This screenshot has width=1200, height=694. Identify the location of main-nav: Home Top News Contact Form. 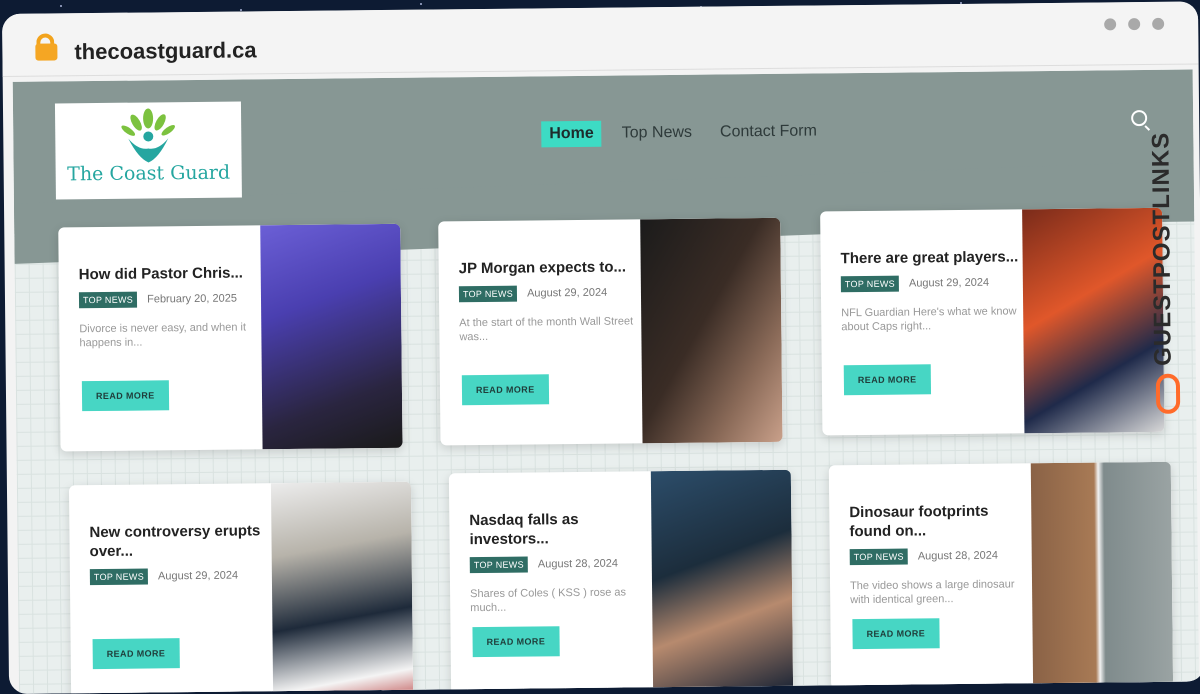
(683, 133).